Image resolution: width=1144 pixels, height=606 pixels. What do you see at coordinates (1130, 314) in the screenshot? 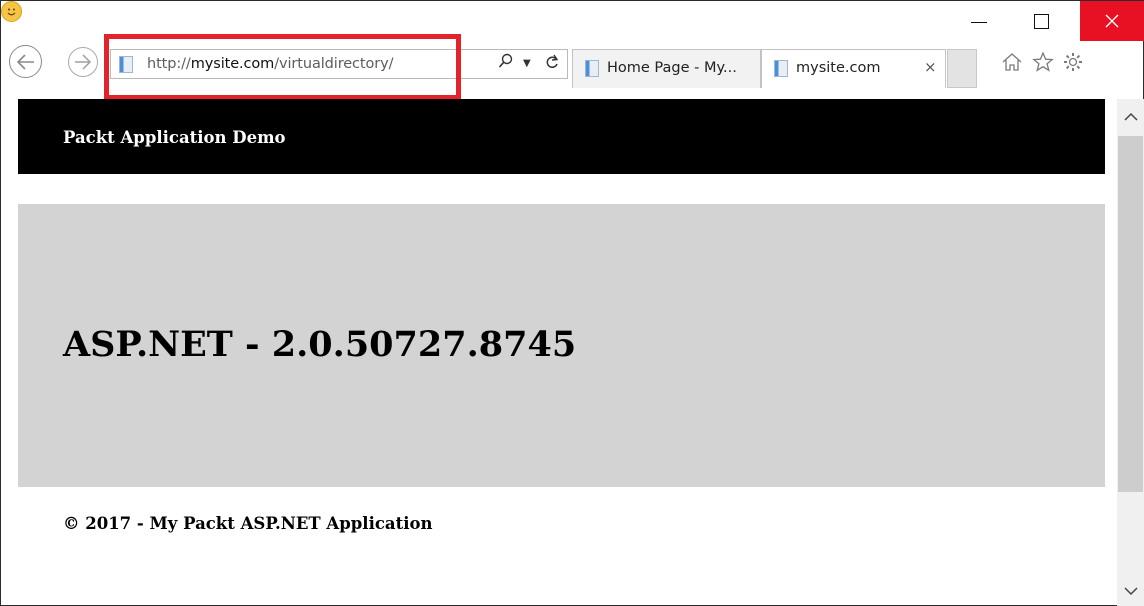
I see `scroll-thumb` at bounding box center [1130, 314].